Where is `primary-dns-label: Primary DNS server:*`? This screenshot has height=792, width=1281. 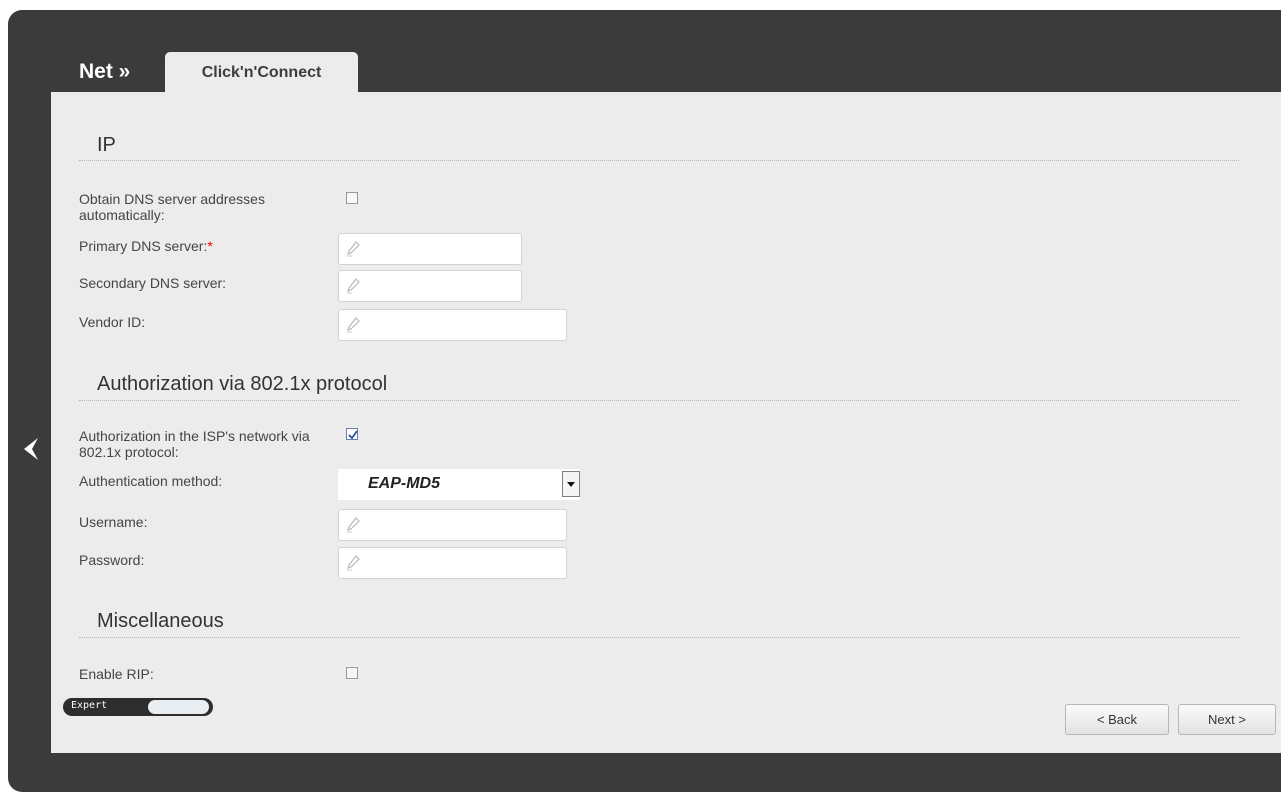 primary-dns-label: Primary DNS server:* is located at coordinates (146, 246).